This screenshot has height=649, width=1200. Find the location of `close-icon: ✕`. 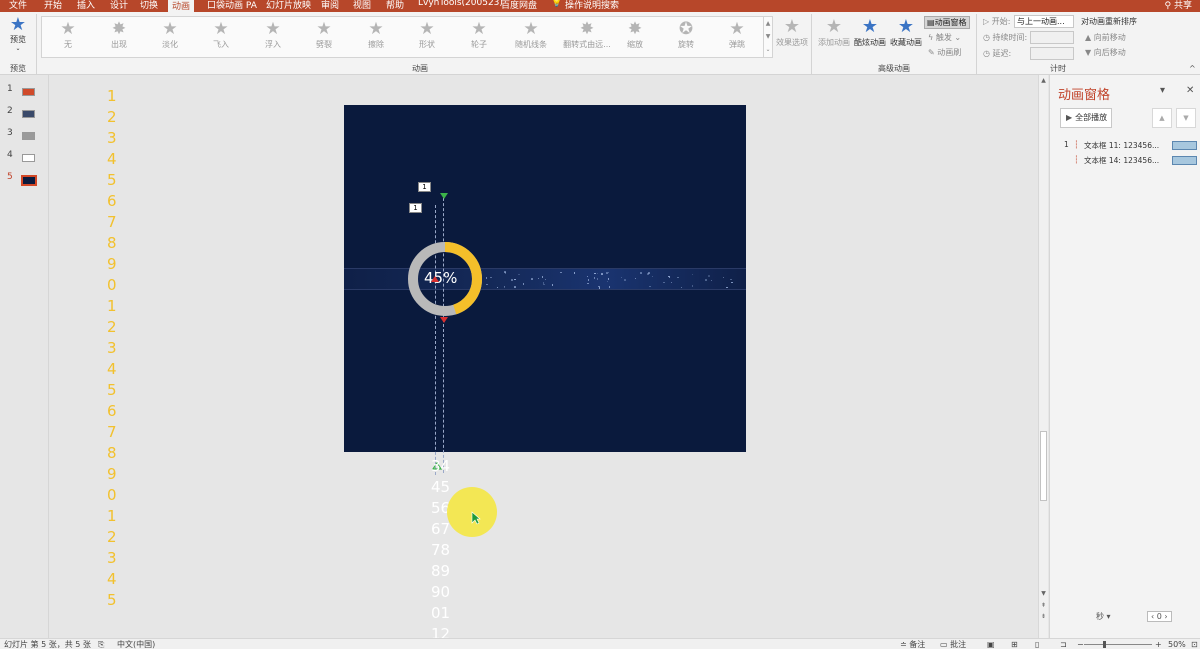

close-icon: ✕ is located at coordinates (1190, 90).